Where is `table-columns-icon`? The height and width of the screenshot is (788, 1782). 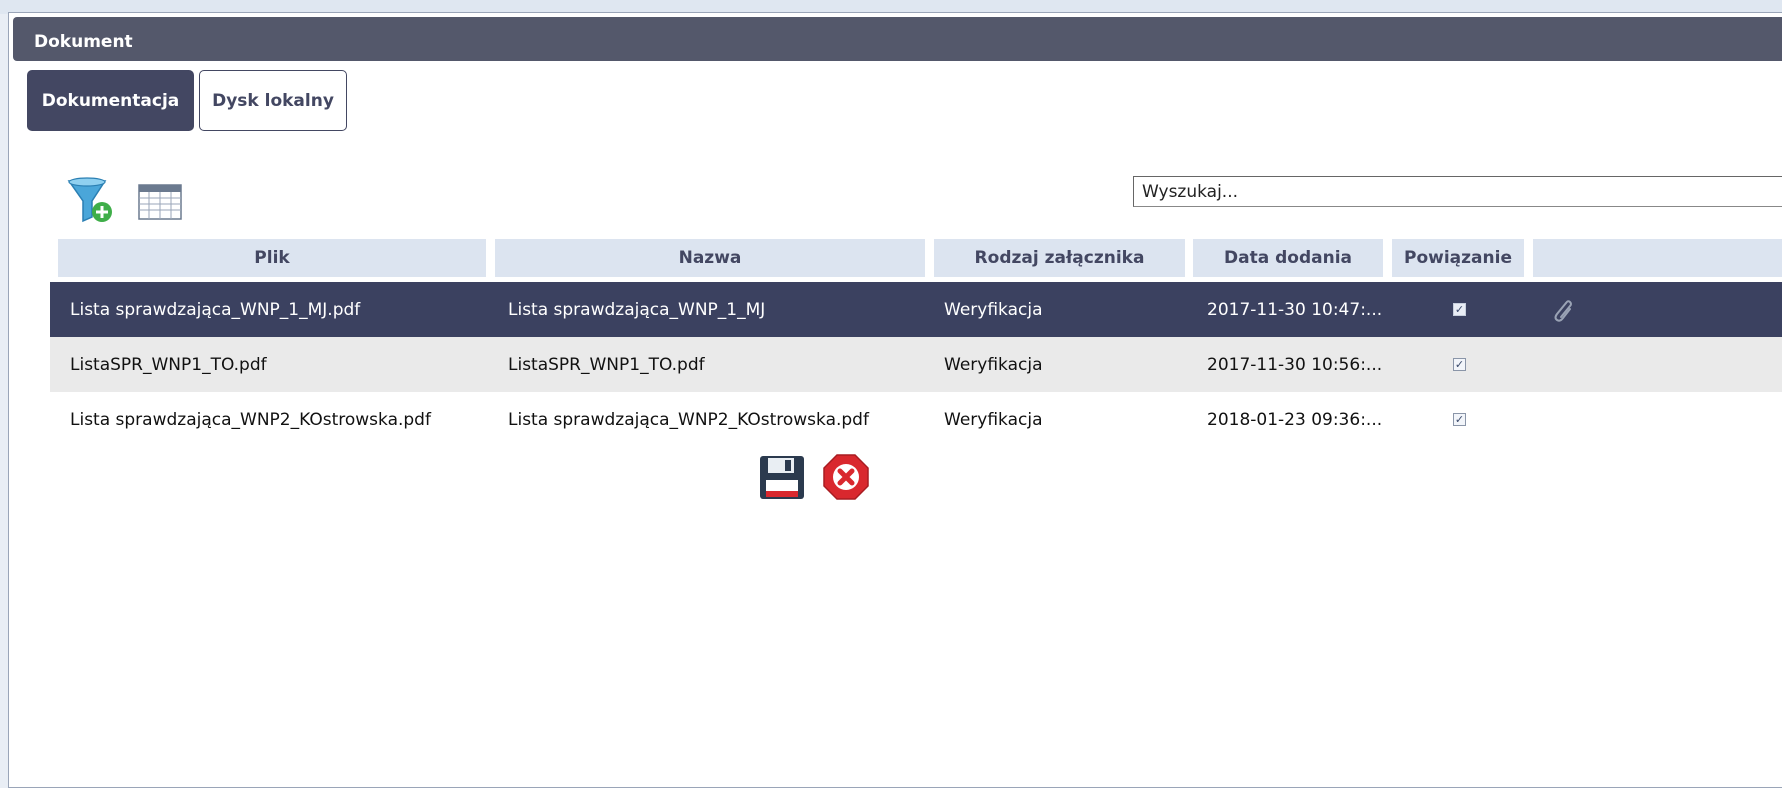
table-columns-icon is located at coordinates (160, 202).